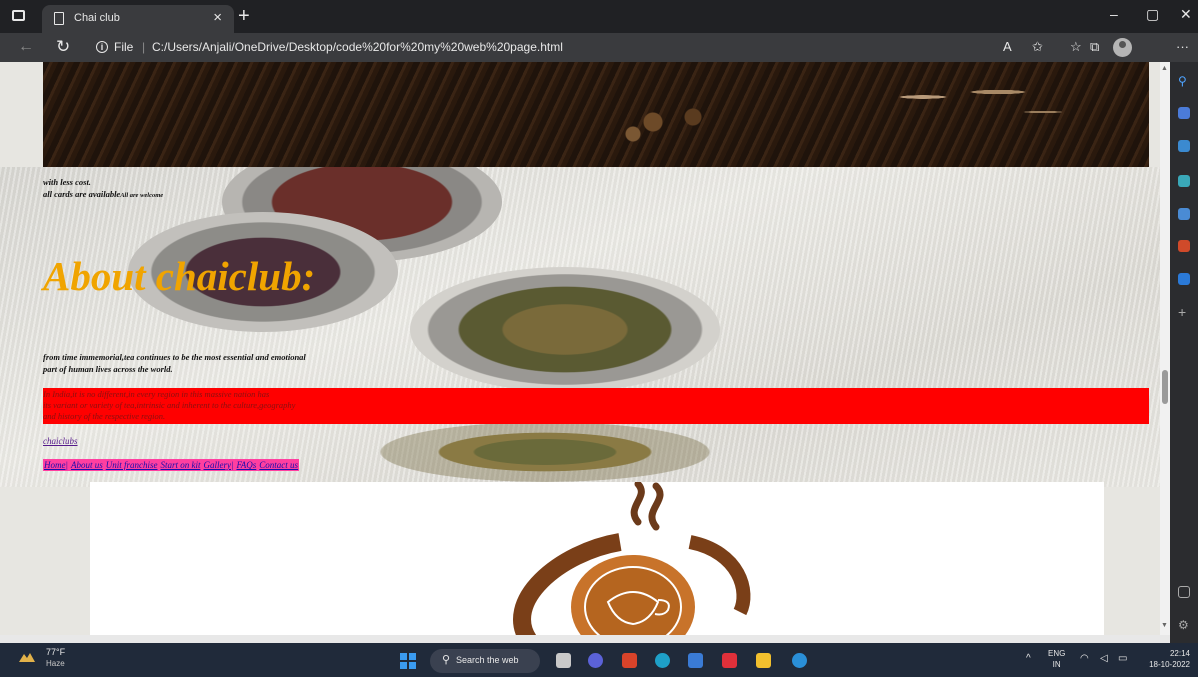 The height and width of the screenshot is (677, 1198). I want to click on tools-icon, so click(1184, 181).